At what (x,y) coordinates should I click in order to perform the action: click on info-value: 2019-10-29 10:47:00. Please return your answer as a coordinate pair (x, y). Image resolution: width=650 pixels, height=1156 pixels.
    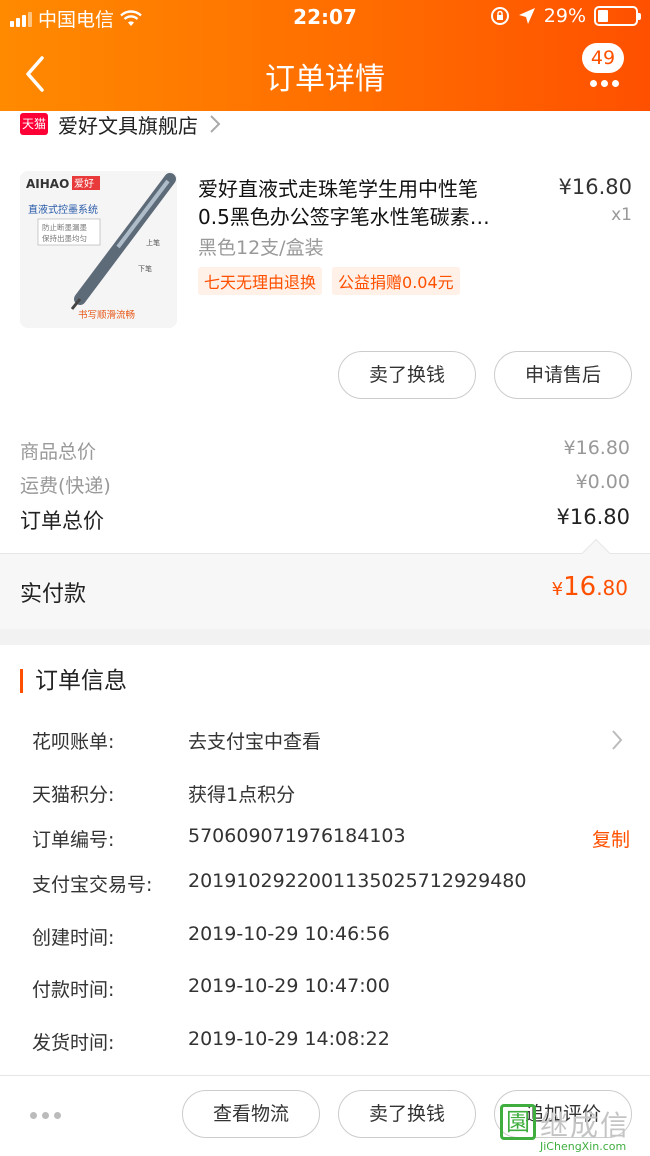
    Looking at the image, I should click on (289, 986).